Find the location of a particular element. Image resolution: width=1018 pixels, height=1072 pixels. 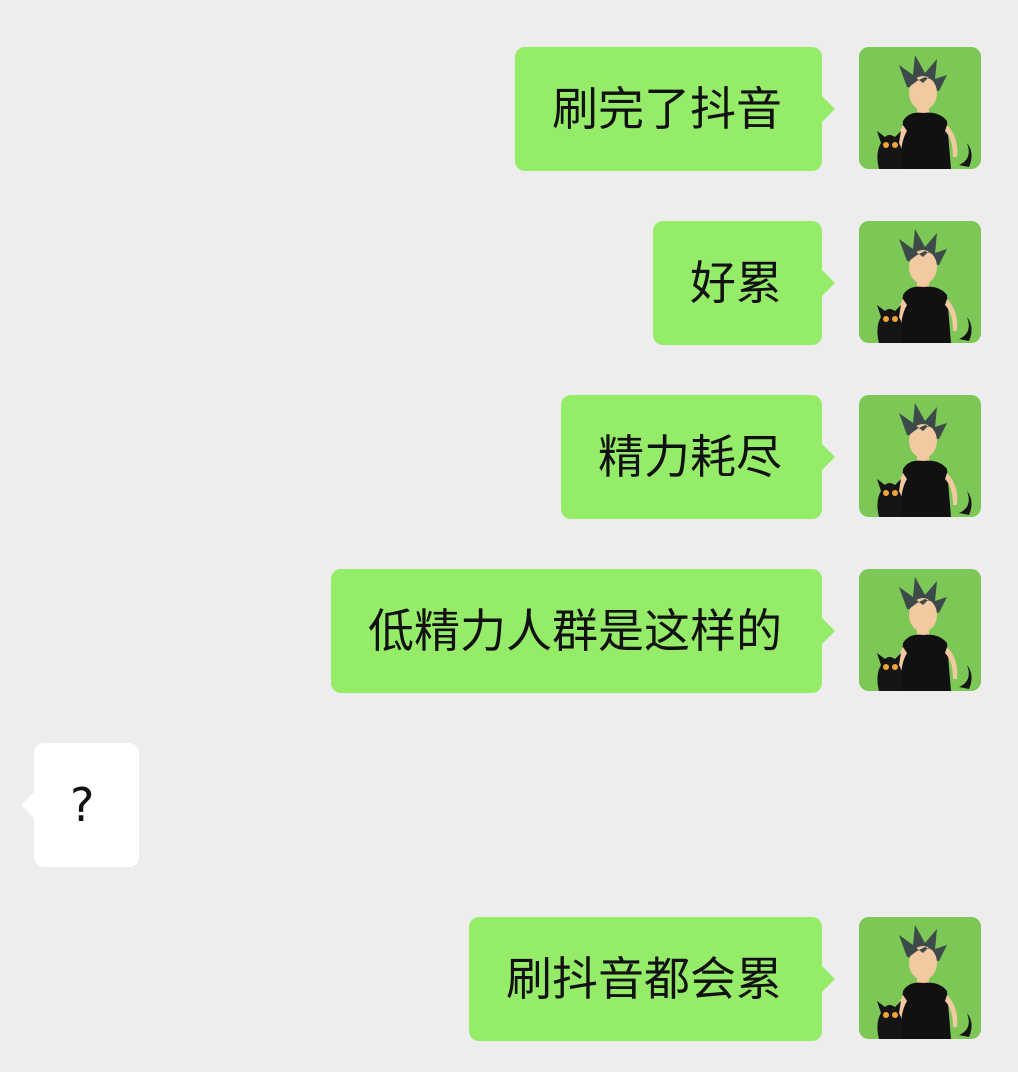

message-row-sent: 刷完了抖音 is located at coordinates (509, 109).